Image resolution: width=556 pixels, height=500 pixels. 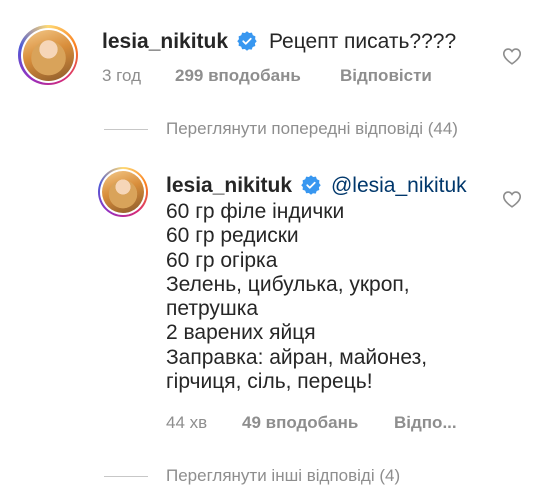 I want to click on comment-1-reply-button: Відповісти, so click(x=386, y=76).